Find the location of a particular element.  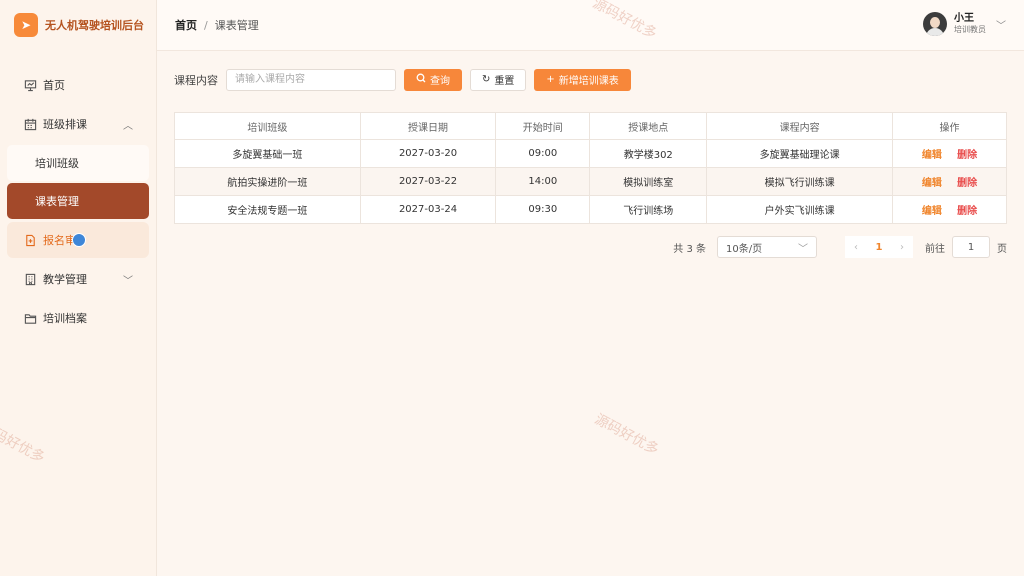

chart-board-icon is located at coordinates (30, 85).